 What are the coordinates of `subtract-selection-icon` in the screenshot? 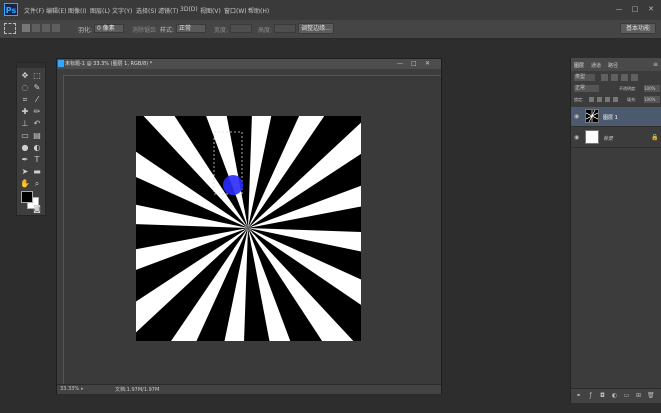 It's located at (46, 28).